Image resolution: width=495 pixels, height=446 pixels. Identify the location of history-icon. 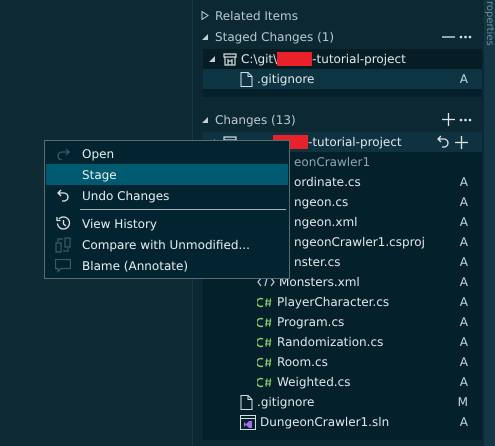
(63, 223).